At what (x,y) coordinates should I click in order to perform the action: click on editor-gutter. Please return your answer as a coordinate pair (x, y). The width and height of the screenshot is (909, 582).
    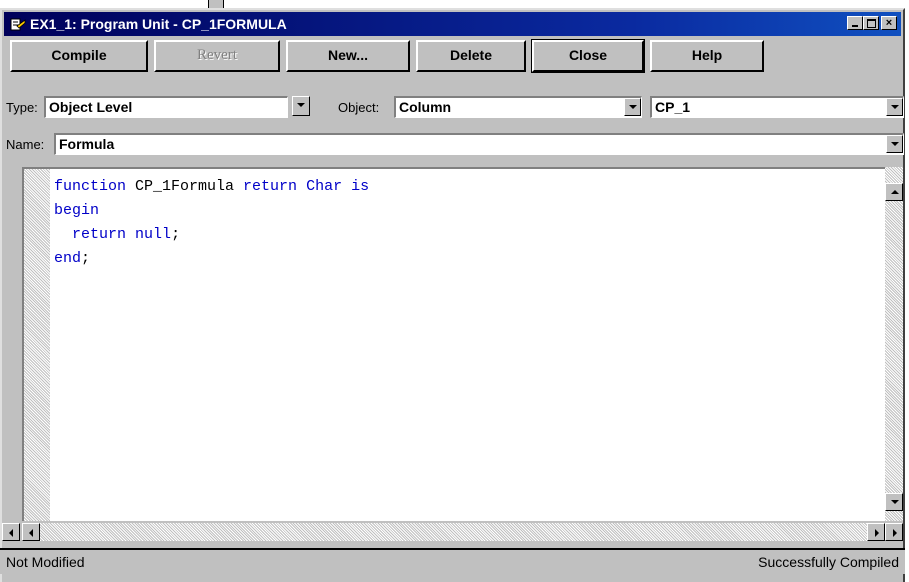
    Looking at the image, I should click on (37, 345).